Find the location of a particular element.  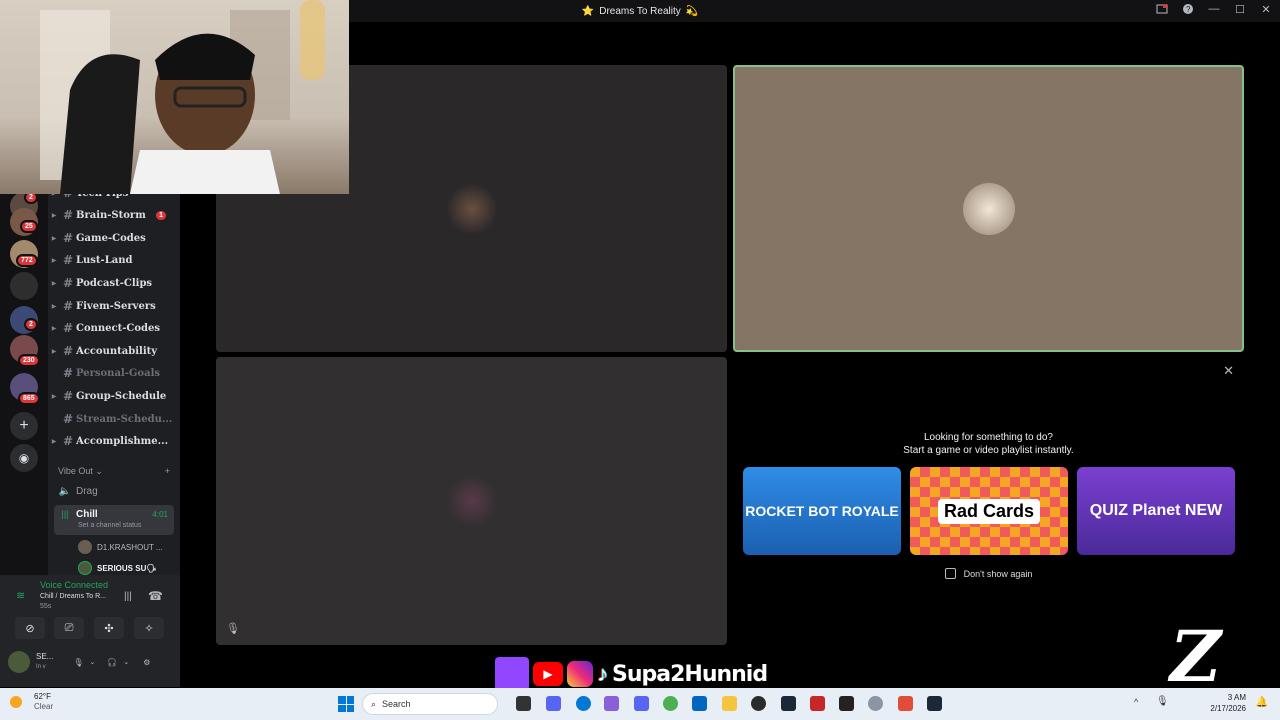

speaker-icon: 🔈 is located at coordinates (65, 491).